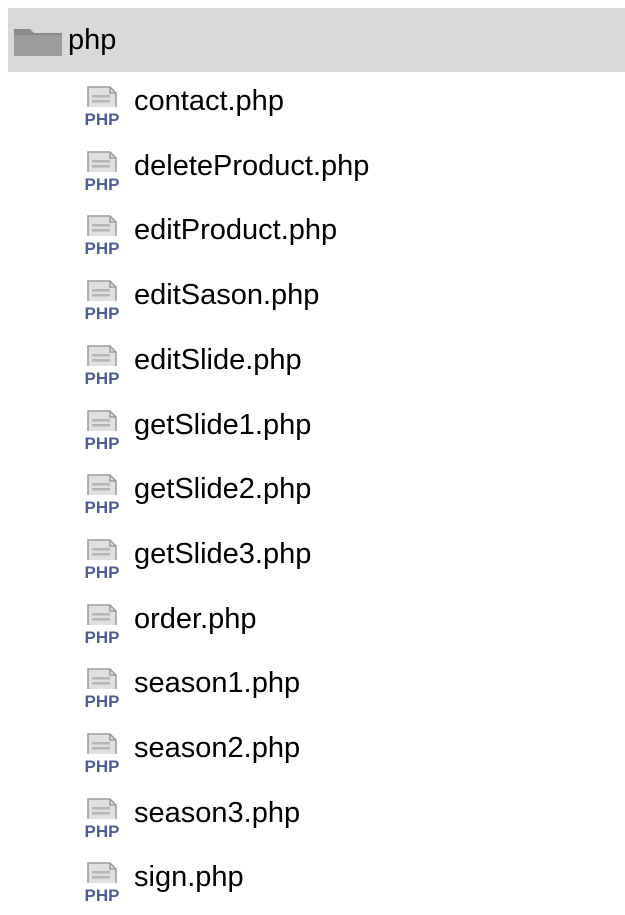 The height and width of the screenshot is (915, 625). I want to click on file-label: season1.php, so click(217, 683).